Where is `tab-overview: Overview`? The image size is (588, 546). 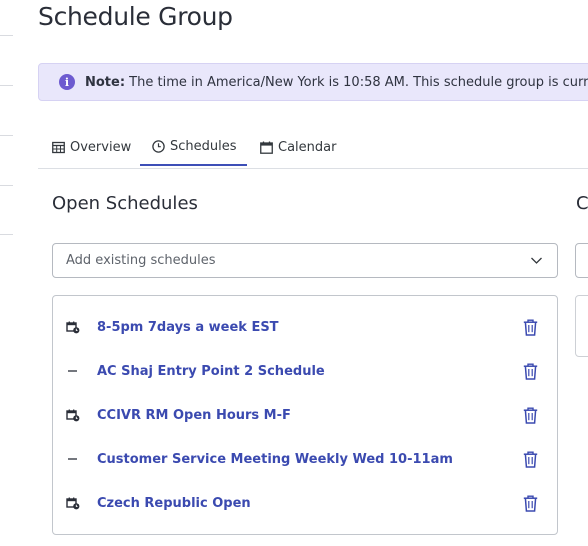
tab-overview: Overview is located at coordinates (91, 147).